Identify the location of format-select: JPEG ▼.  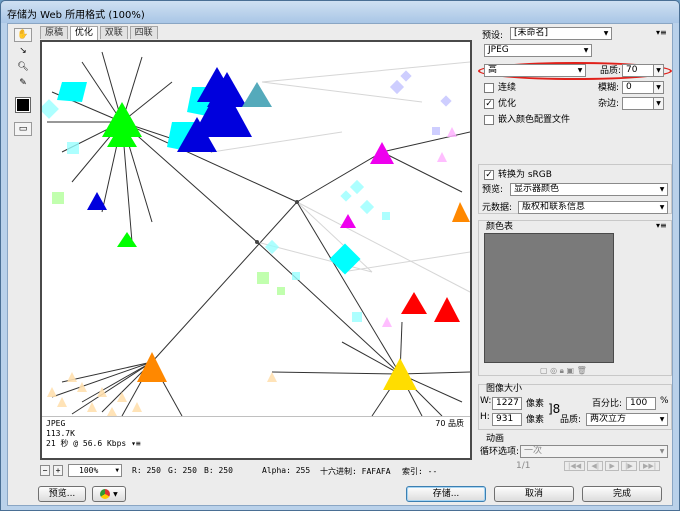
(538, 50).